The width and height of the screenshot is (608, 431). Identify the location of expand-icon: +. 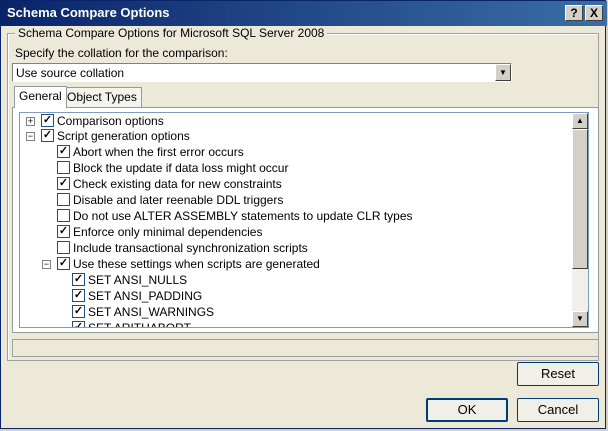
(30, 121).